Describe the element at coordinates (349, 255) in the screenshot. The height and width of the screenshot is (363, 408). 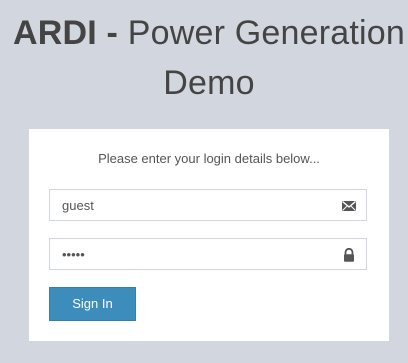
I see `lock-icon` at that location.